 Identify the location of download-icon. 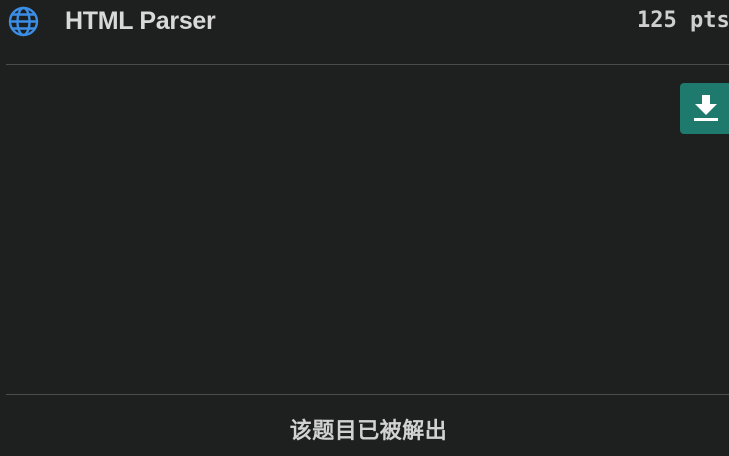
(706, 108).